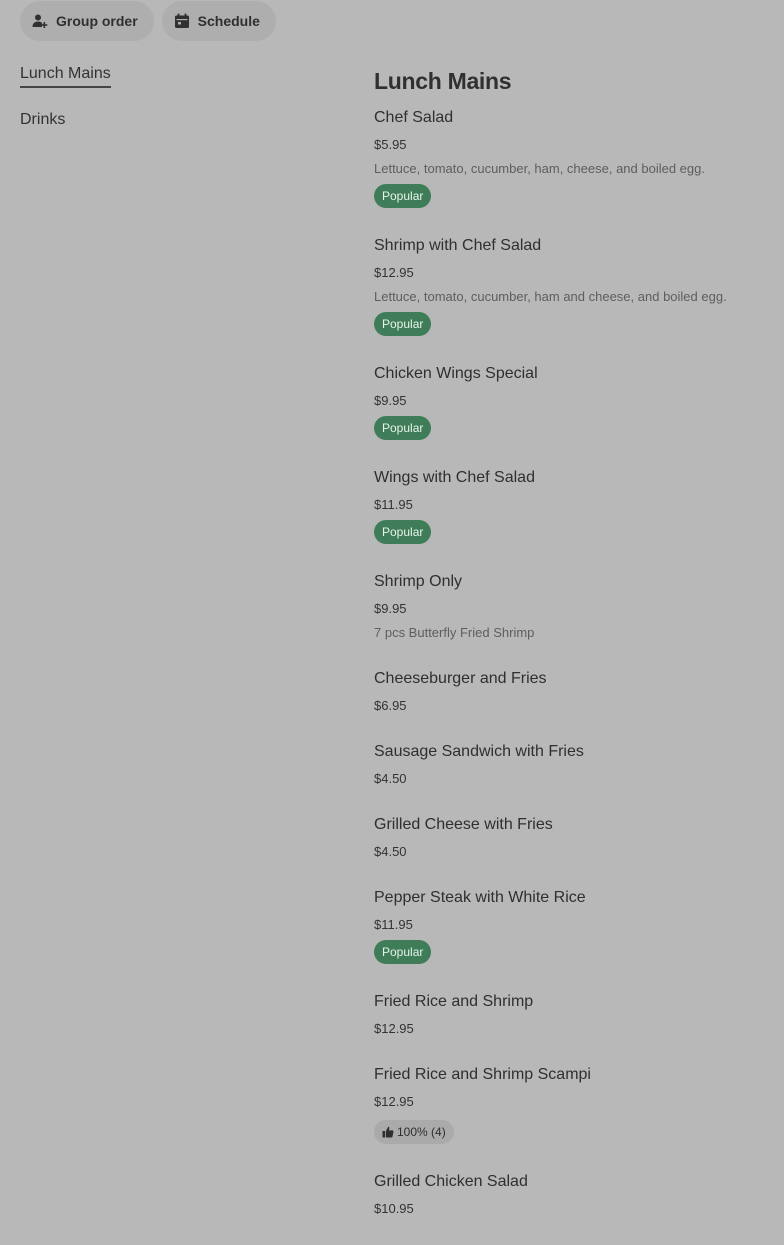 Image resolution: width=784 pixels, height=1245 pixels. What do you see at coordinates (482, 1074) in the screenshot?
I see `menu-item-name: Fried Rice and Shrimp Scampi` at bounding box center [482, 1074].